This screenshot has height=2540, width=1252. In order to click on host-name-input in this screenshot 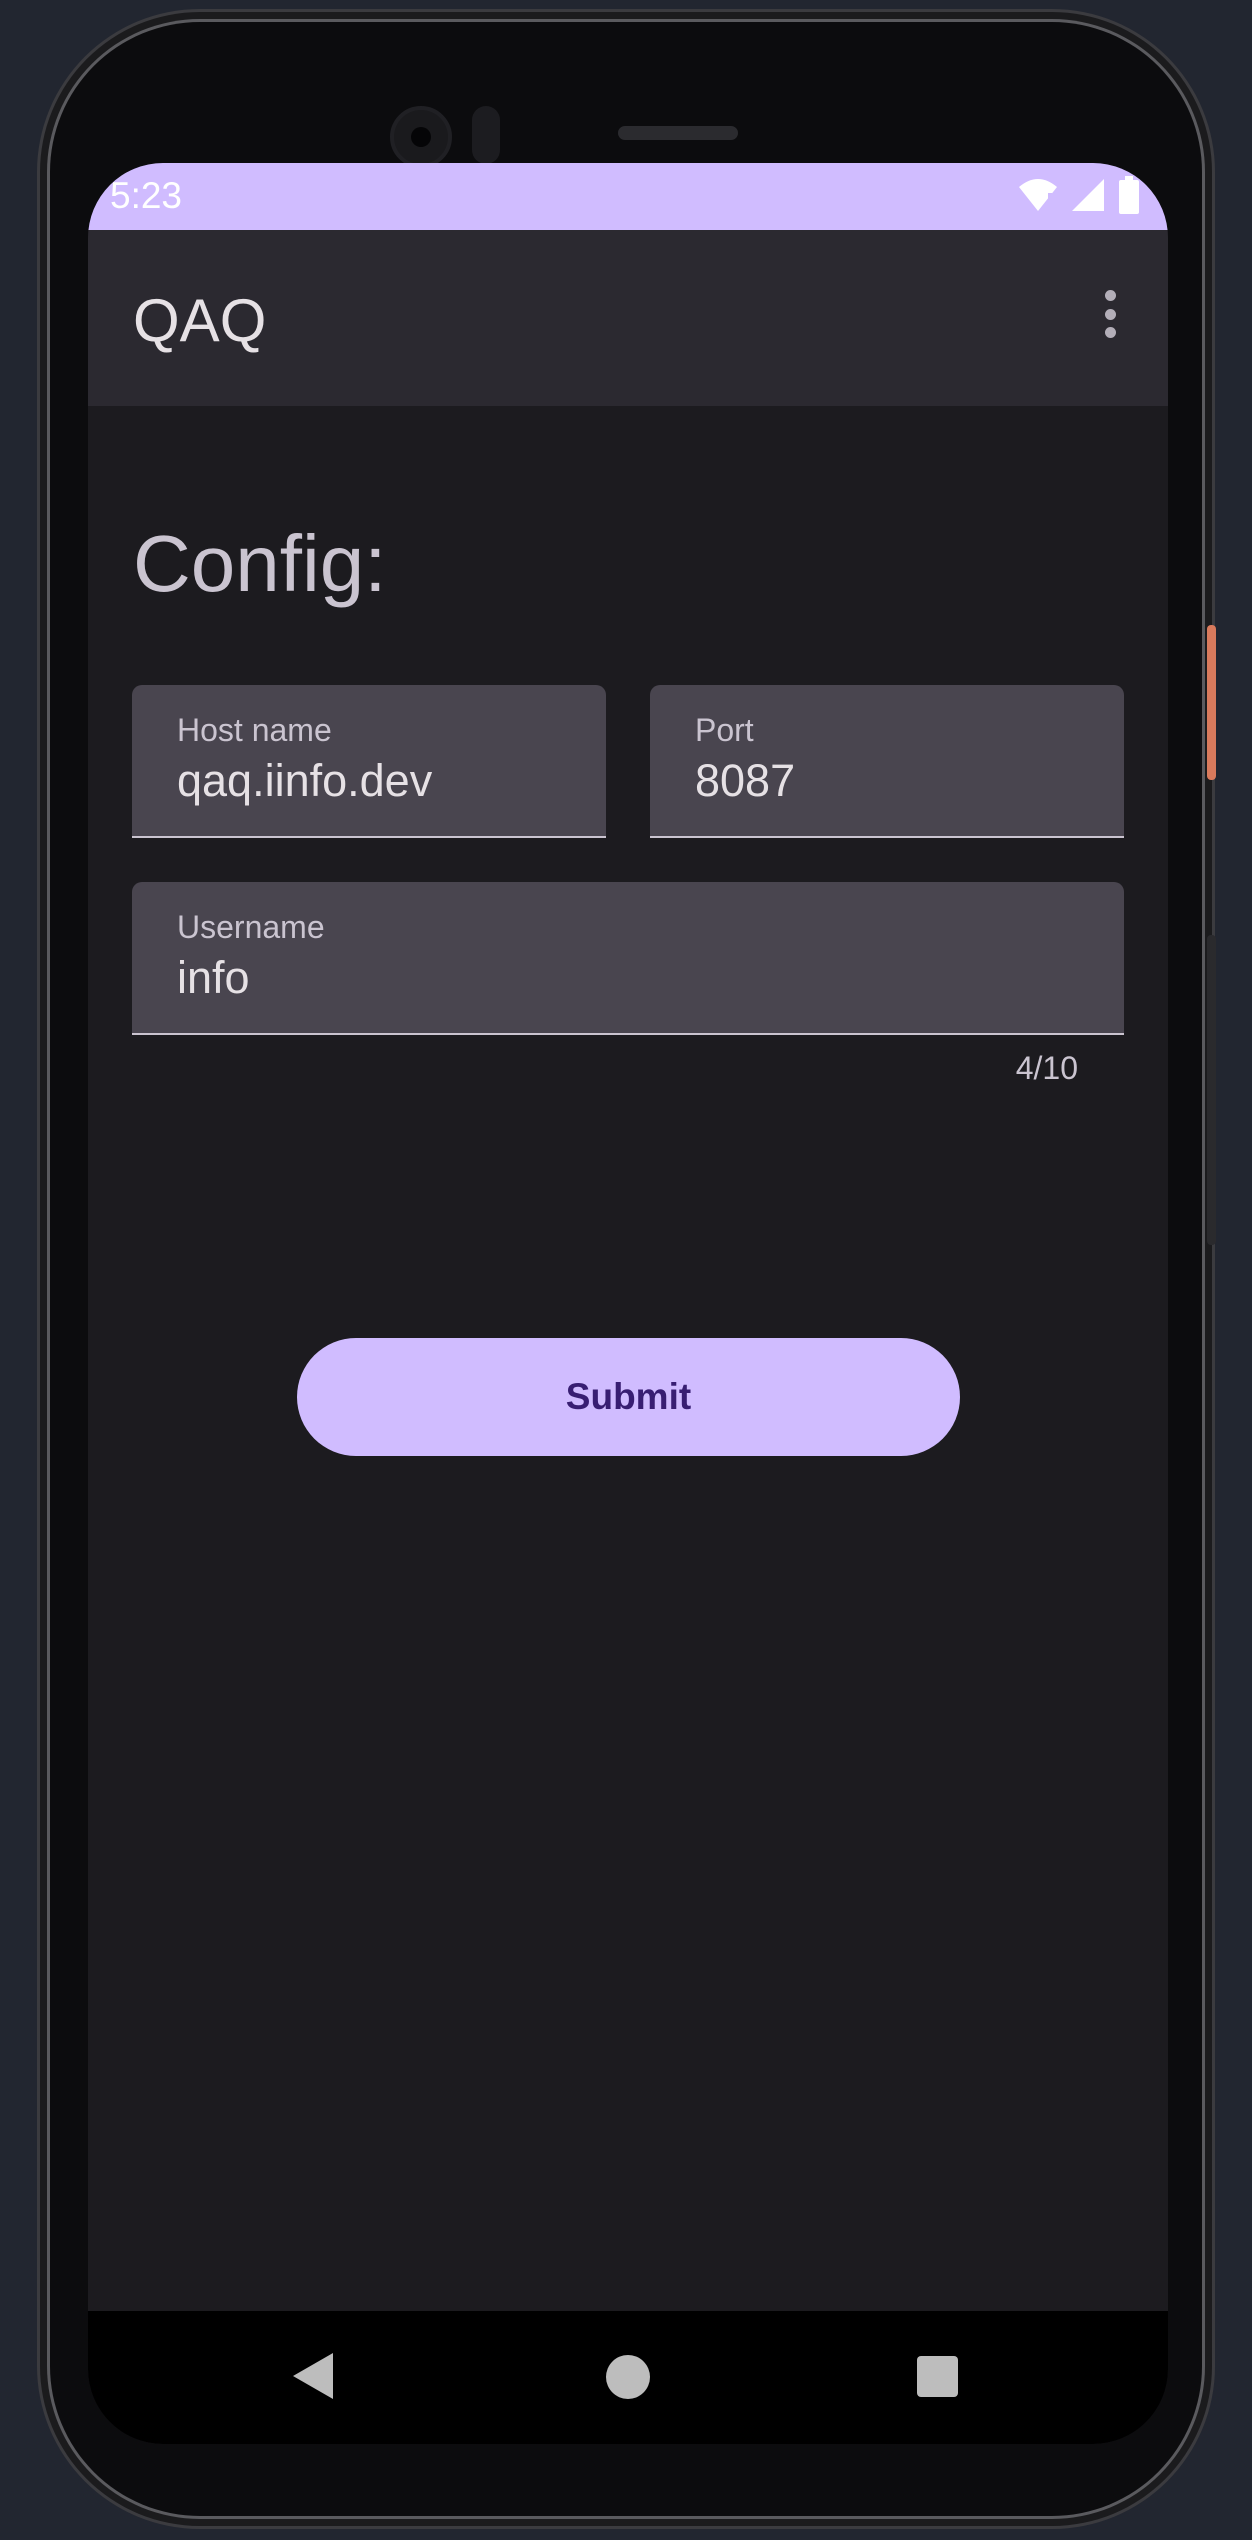, I will do `click(384, 781)`.